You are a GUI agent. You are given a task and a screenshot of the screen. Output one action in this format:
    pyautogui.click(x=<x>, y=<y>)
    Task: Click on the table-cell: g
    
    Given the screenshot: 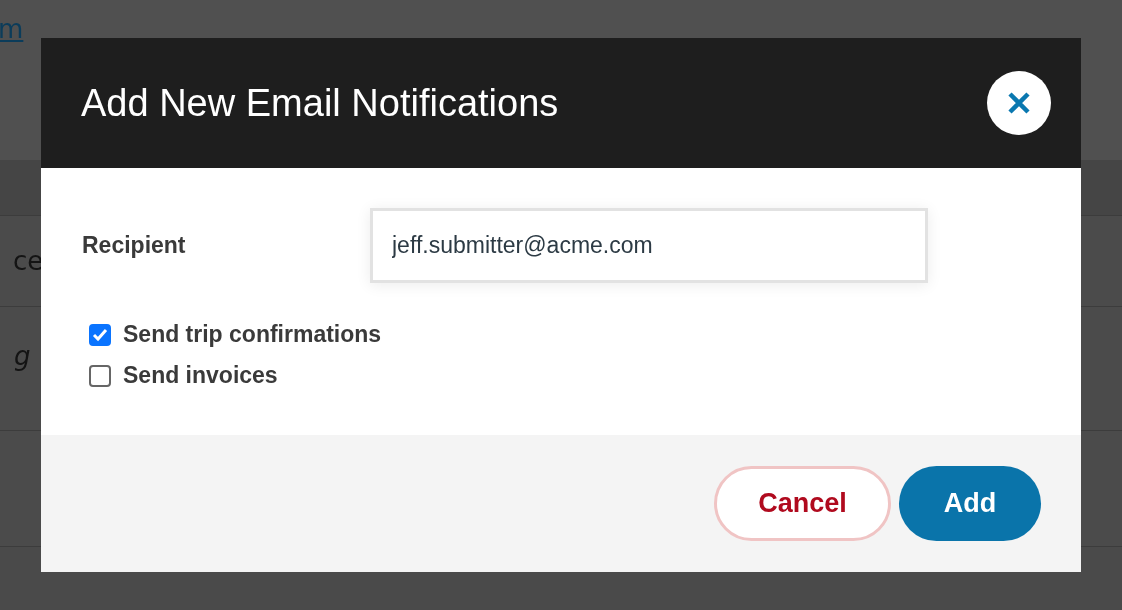 What is the action you would take?
    pyautogui.click(x=22, y=356)
    